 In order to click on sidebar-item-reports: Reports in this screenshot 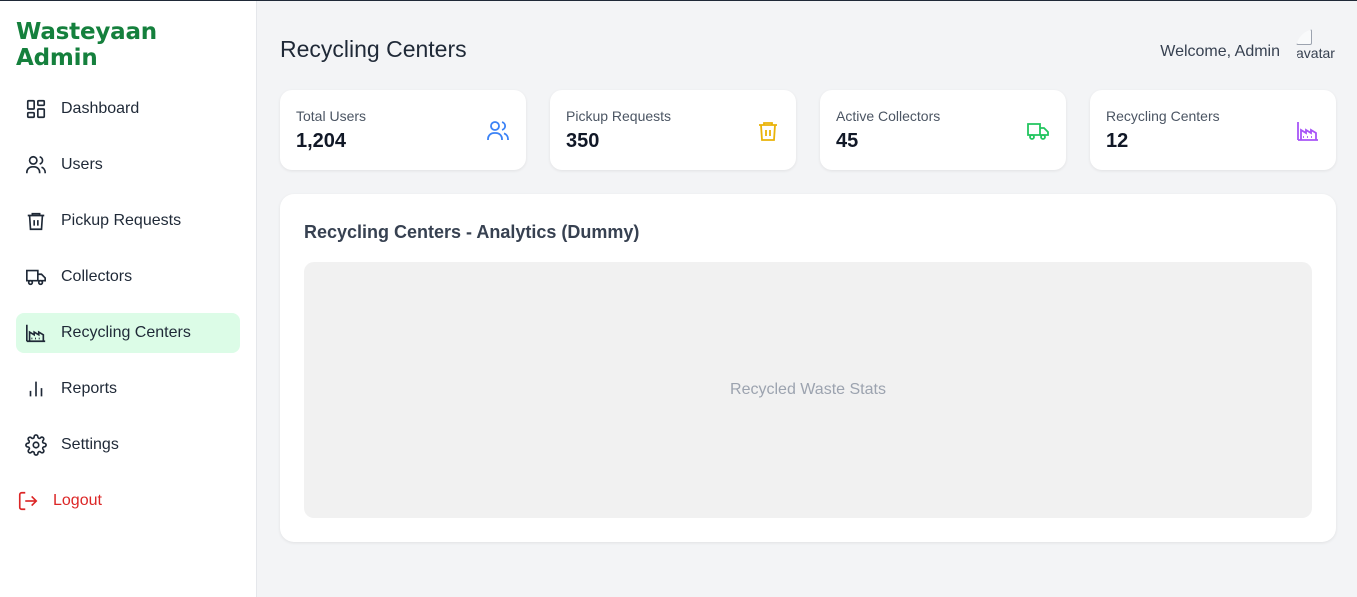, I will do `click(128, 389)`.